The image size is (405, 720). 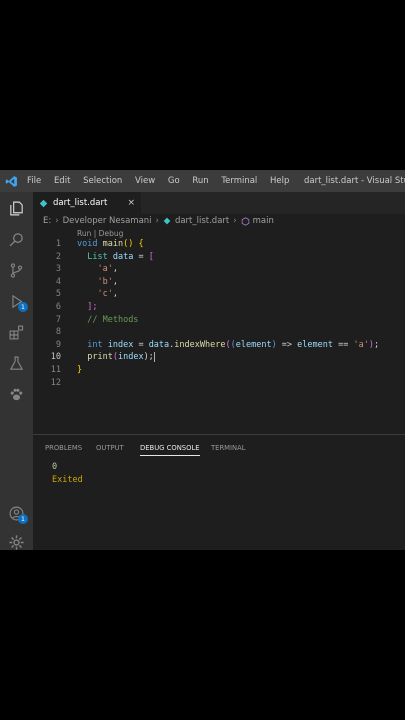 I want to click on line-number: 6, so click(x=58, y=307).